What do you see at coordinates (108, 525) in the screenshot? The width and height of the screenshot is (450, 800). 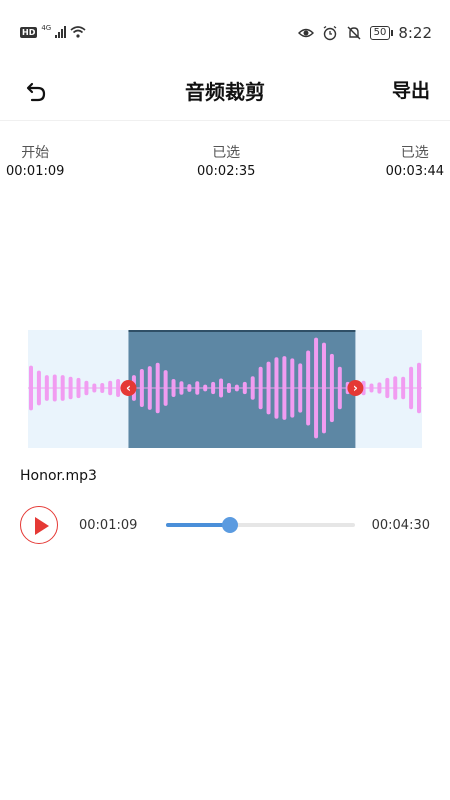 I see `current-time: 00:01:09` at bounding box center [108, 525].